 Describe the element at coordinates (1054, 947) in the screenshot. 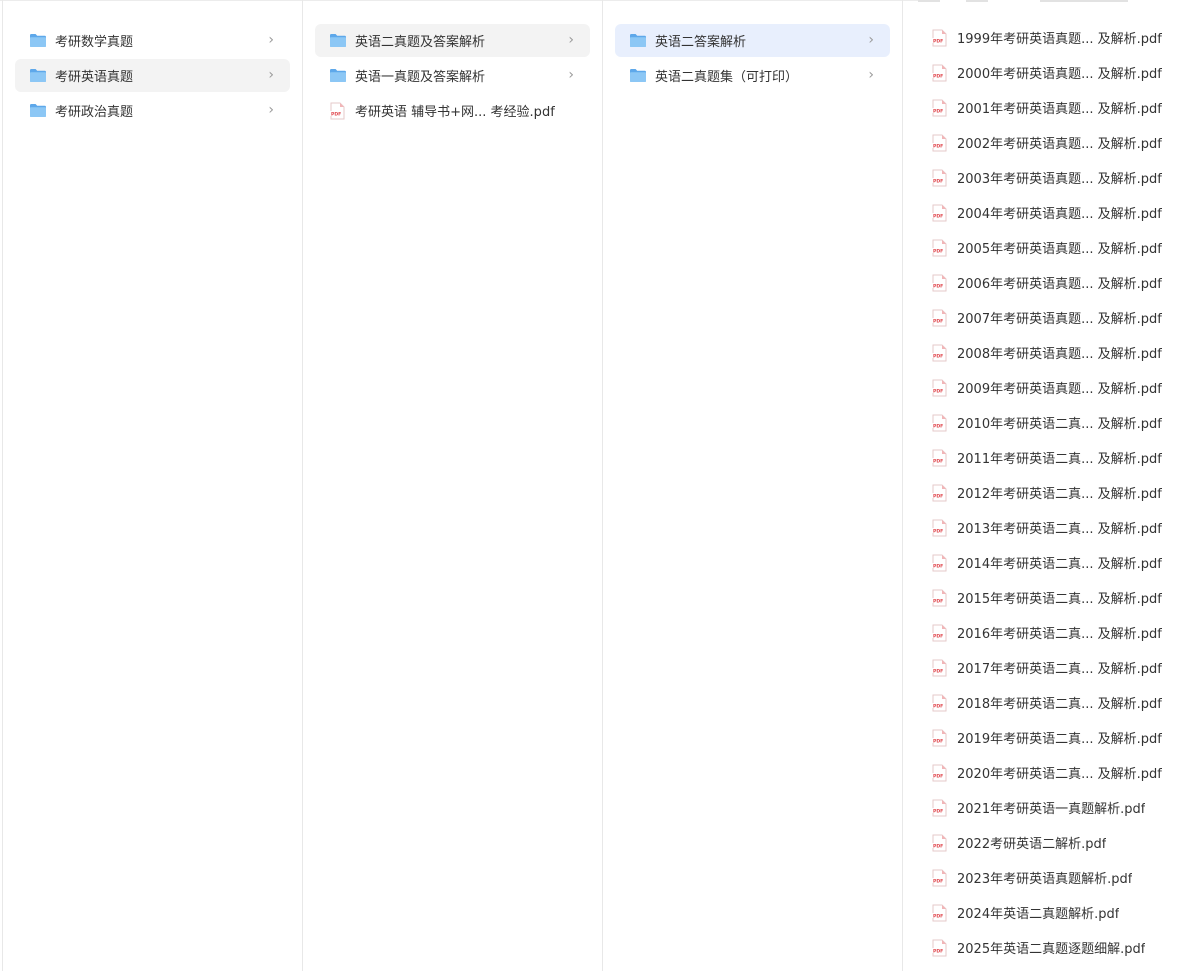

I see `file-item: PDF 2025年英语二真题逐题细解.pdf` at that location.